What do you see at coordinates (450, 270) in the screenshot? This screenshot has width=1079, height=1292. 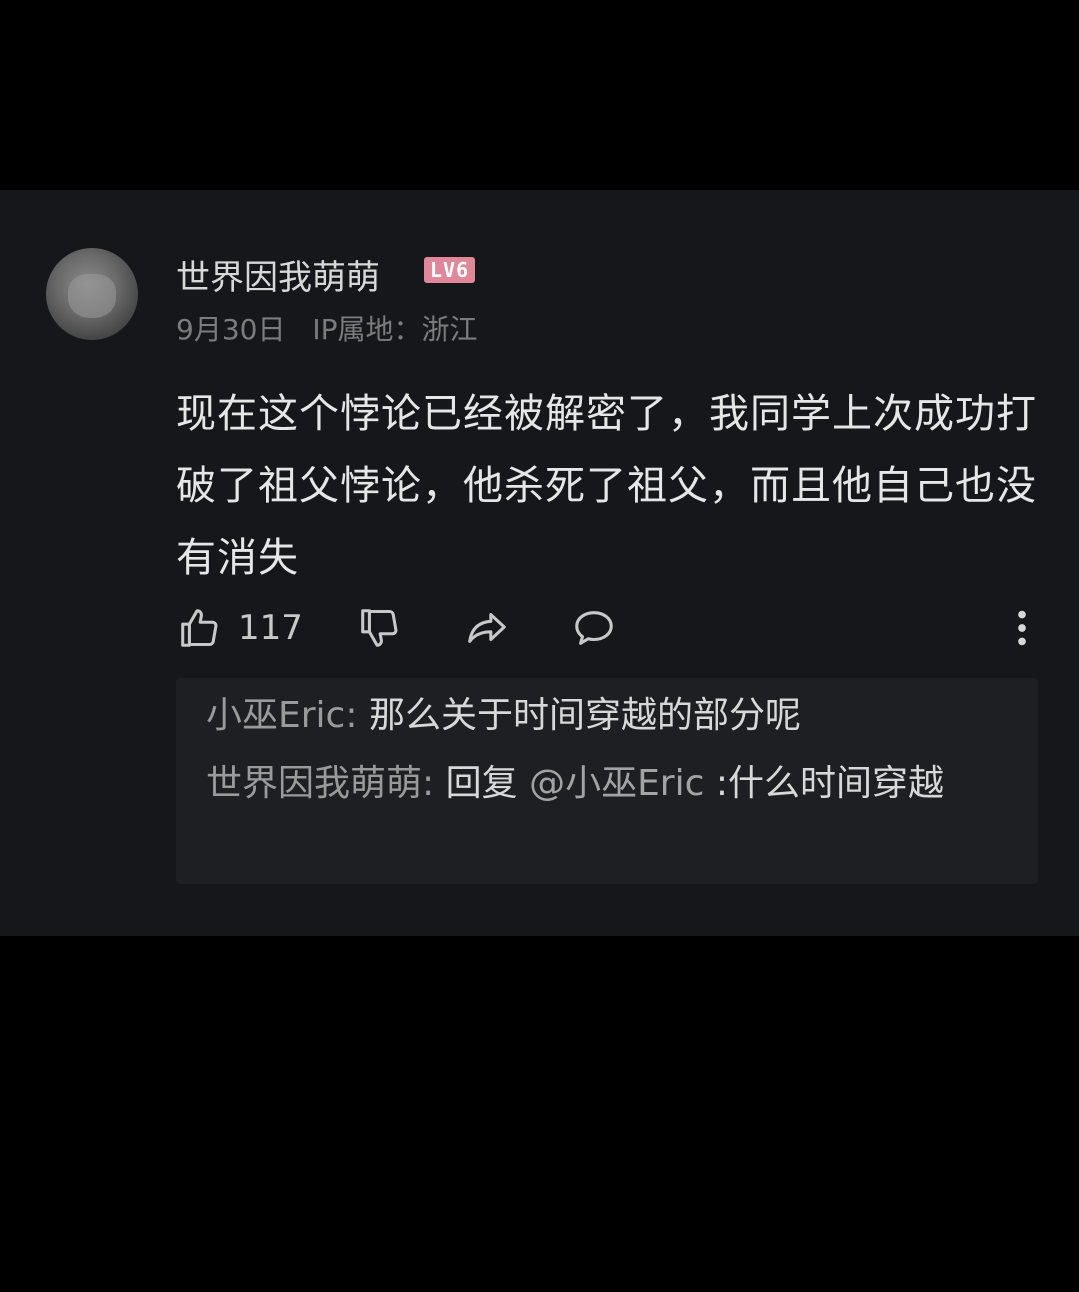 I see `level-badge: LV6` at bounding box center [450, 270].